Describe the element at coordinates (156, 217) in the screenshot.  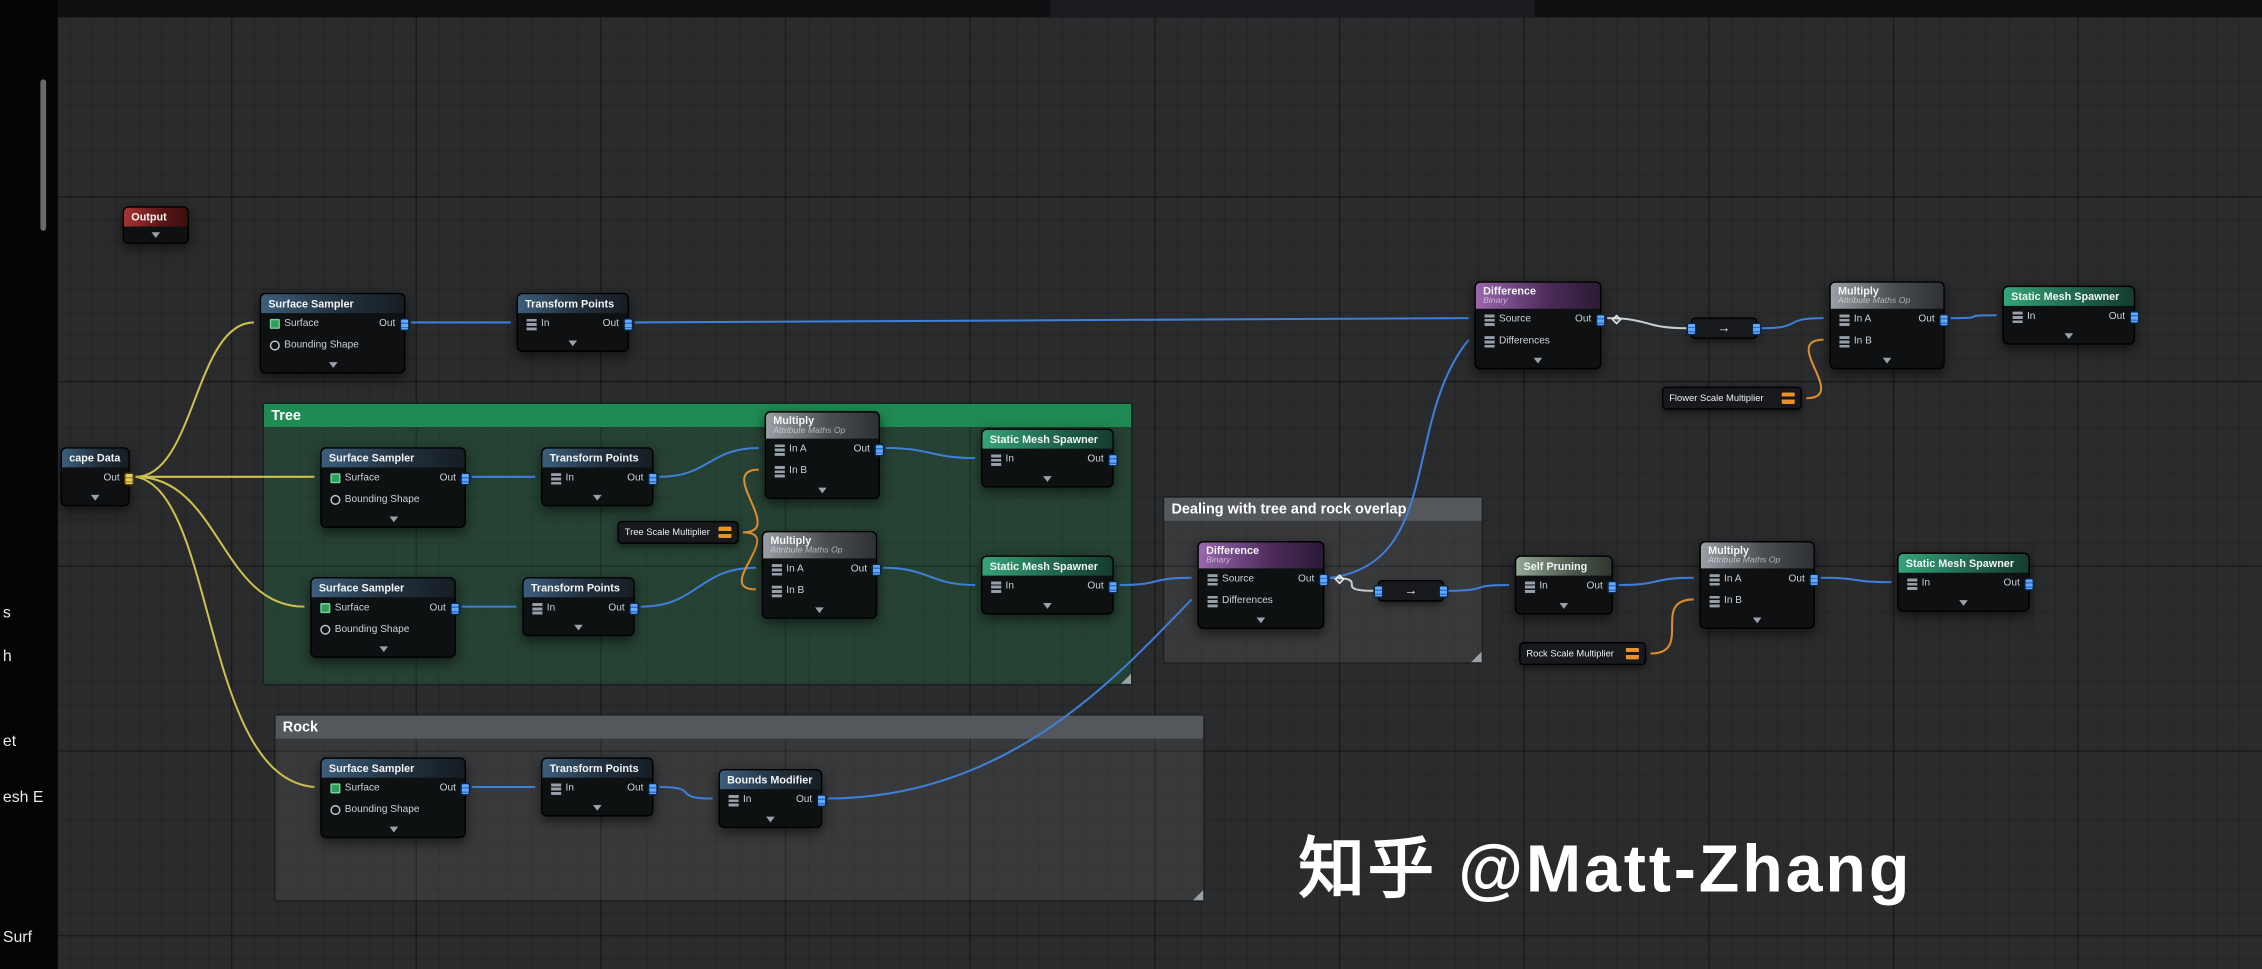
I see `node-header: Output` at that location.